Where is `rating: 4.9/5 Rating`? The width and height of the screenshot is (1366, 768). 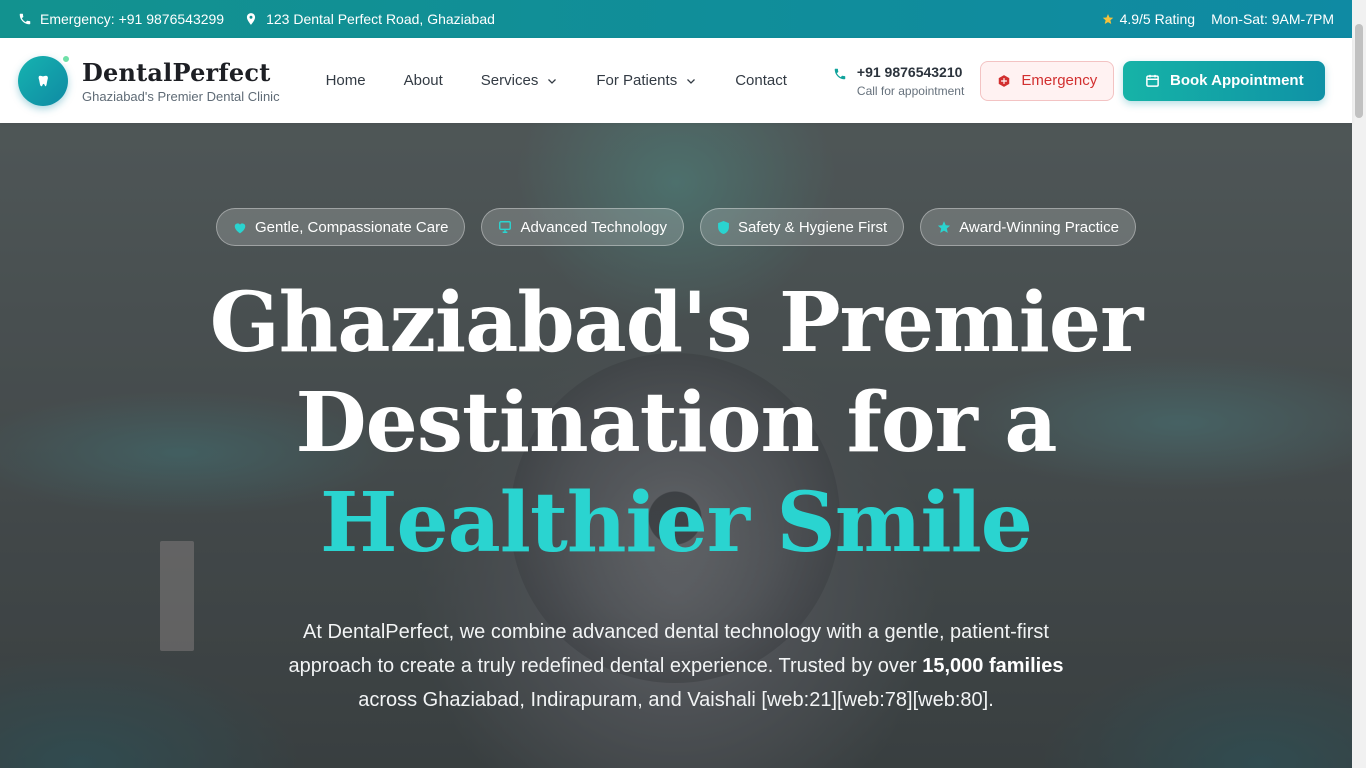
rating: 4.9/5 Rating is located at coordinates (1149, 19).